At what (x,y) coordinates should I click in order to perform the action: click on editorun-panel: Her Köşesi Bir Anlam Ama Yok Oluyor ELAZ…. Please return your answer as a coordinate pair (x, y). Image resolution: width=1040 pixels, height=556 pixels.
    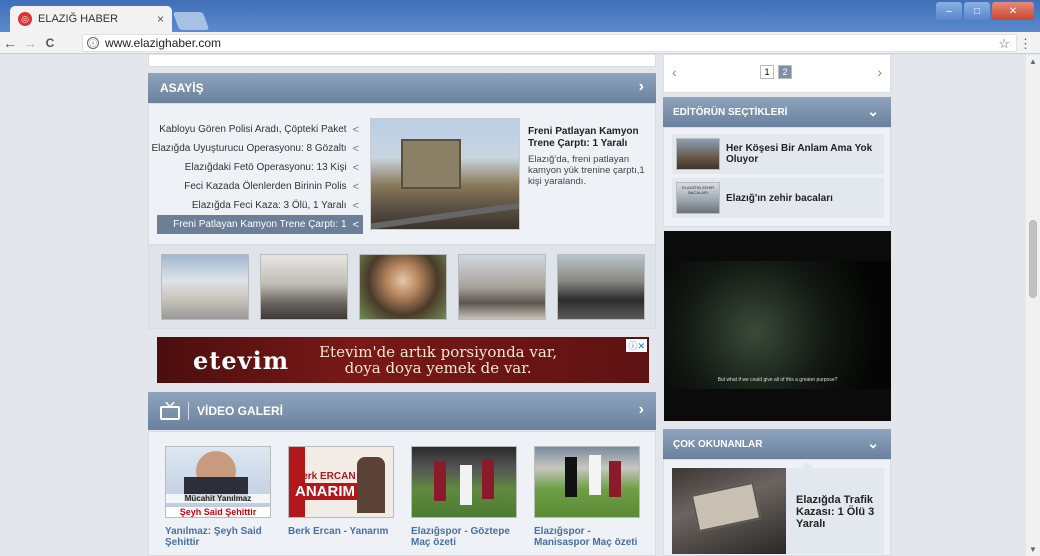
    Looking at the image, I should click on (777, 177).